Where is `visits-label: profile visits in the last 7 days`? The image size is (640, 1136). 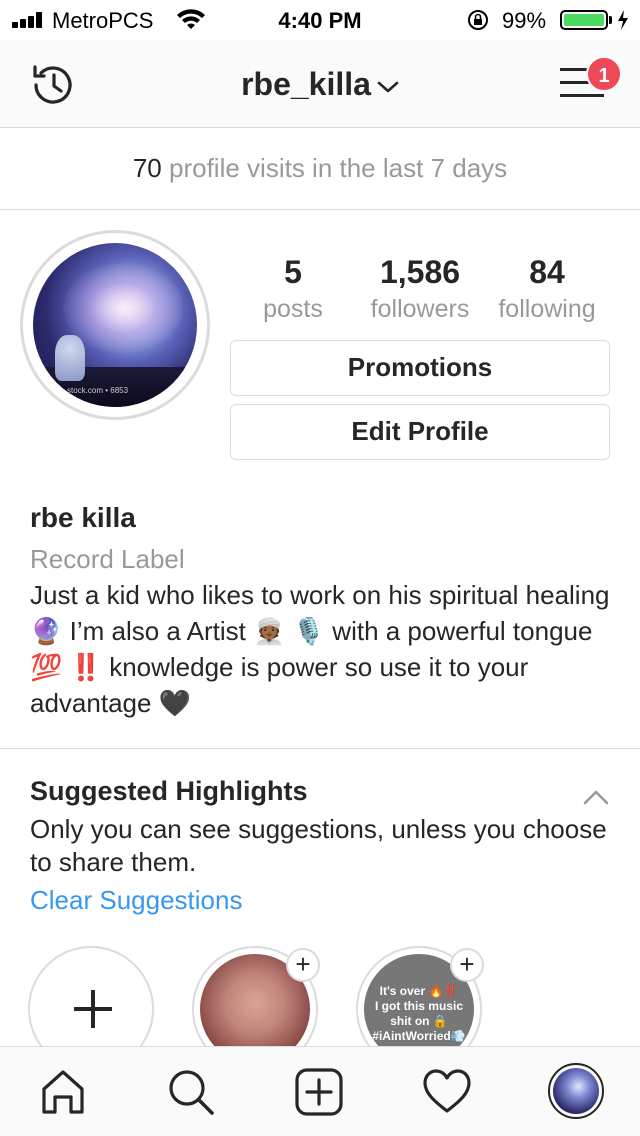
visits-label: profile visits in the last 7 days is located at coordinates (338, 168).